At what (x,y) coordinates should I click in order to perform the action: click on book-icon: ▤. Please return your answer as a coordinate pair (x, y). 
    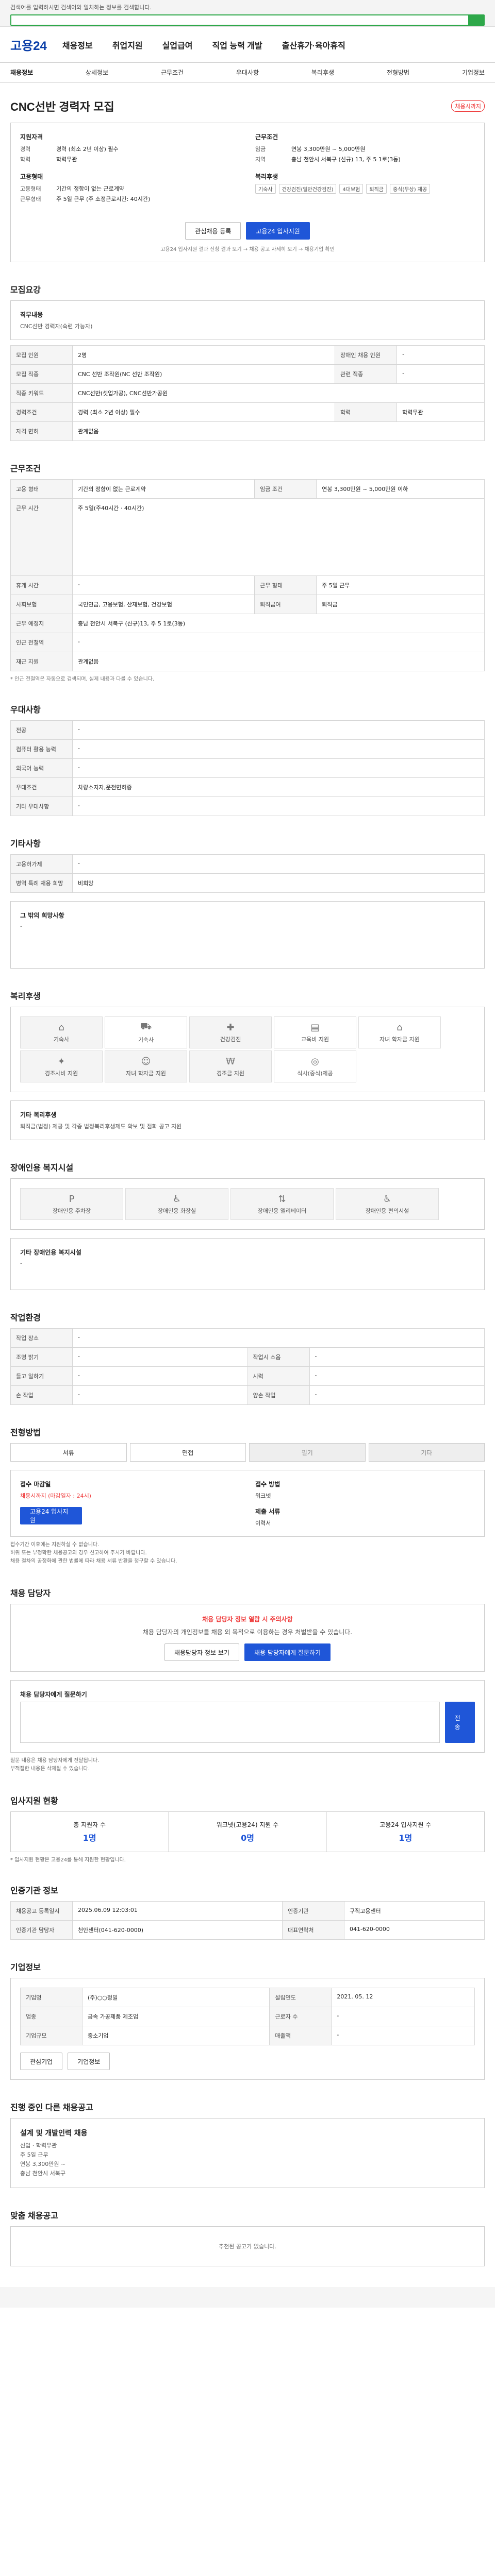
    Looking at the image, I should click on (315, 1027).